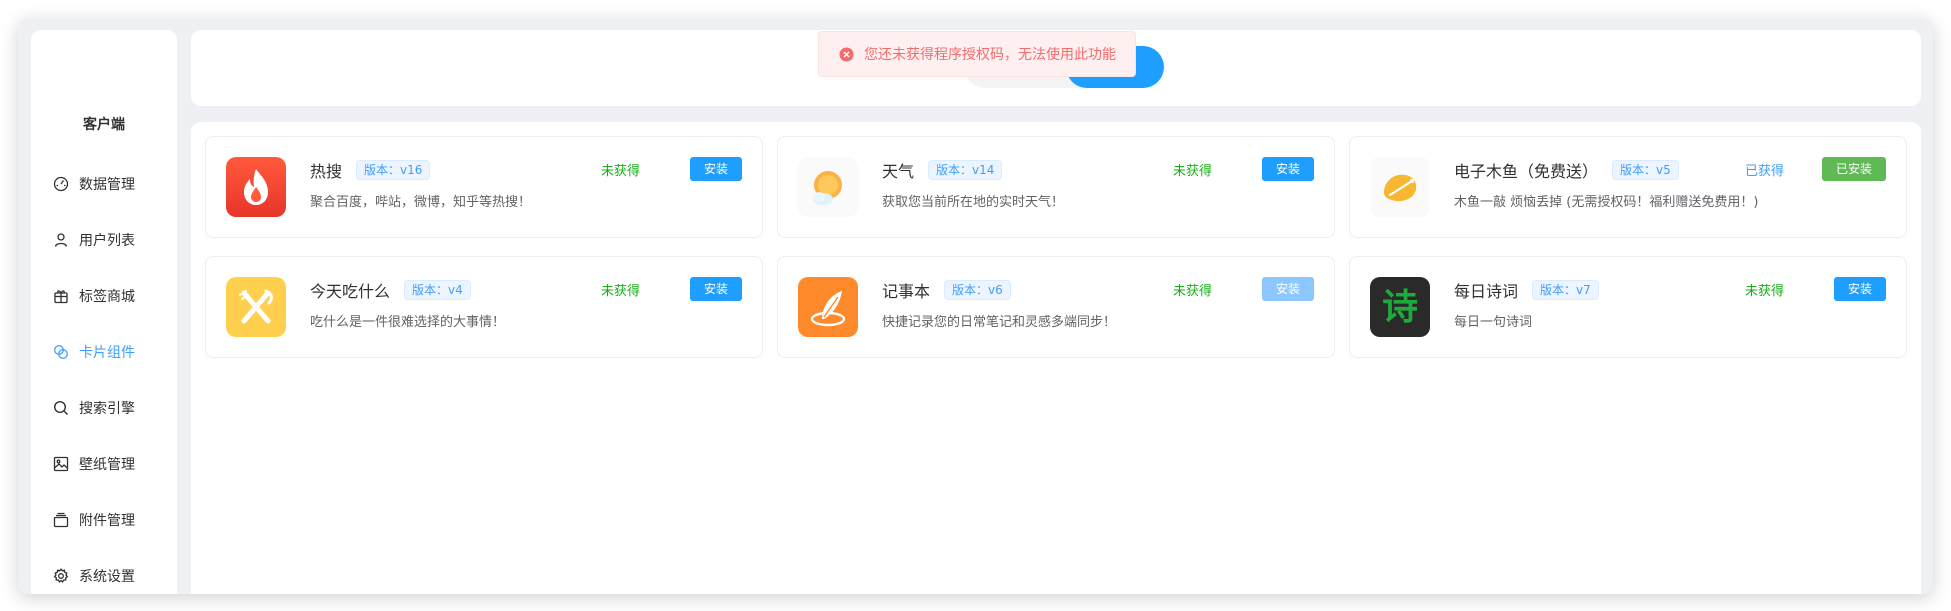  I want to click on card-title: 电子木鱼（免费送）, so click(1526, 171).